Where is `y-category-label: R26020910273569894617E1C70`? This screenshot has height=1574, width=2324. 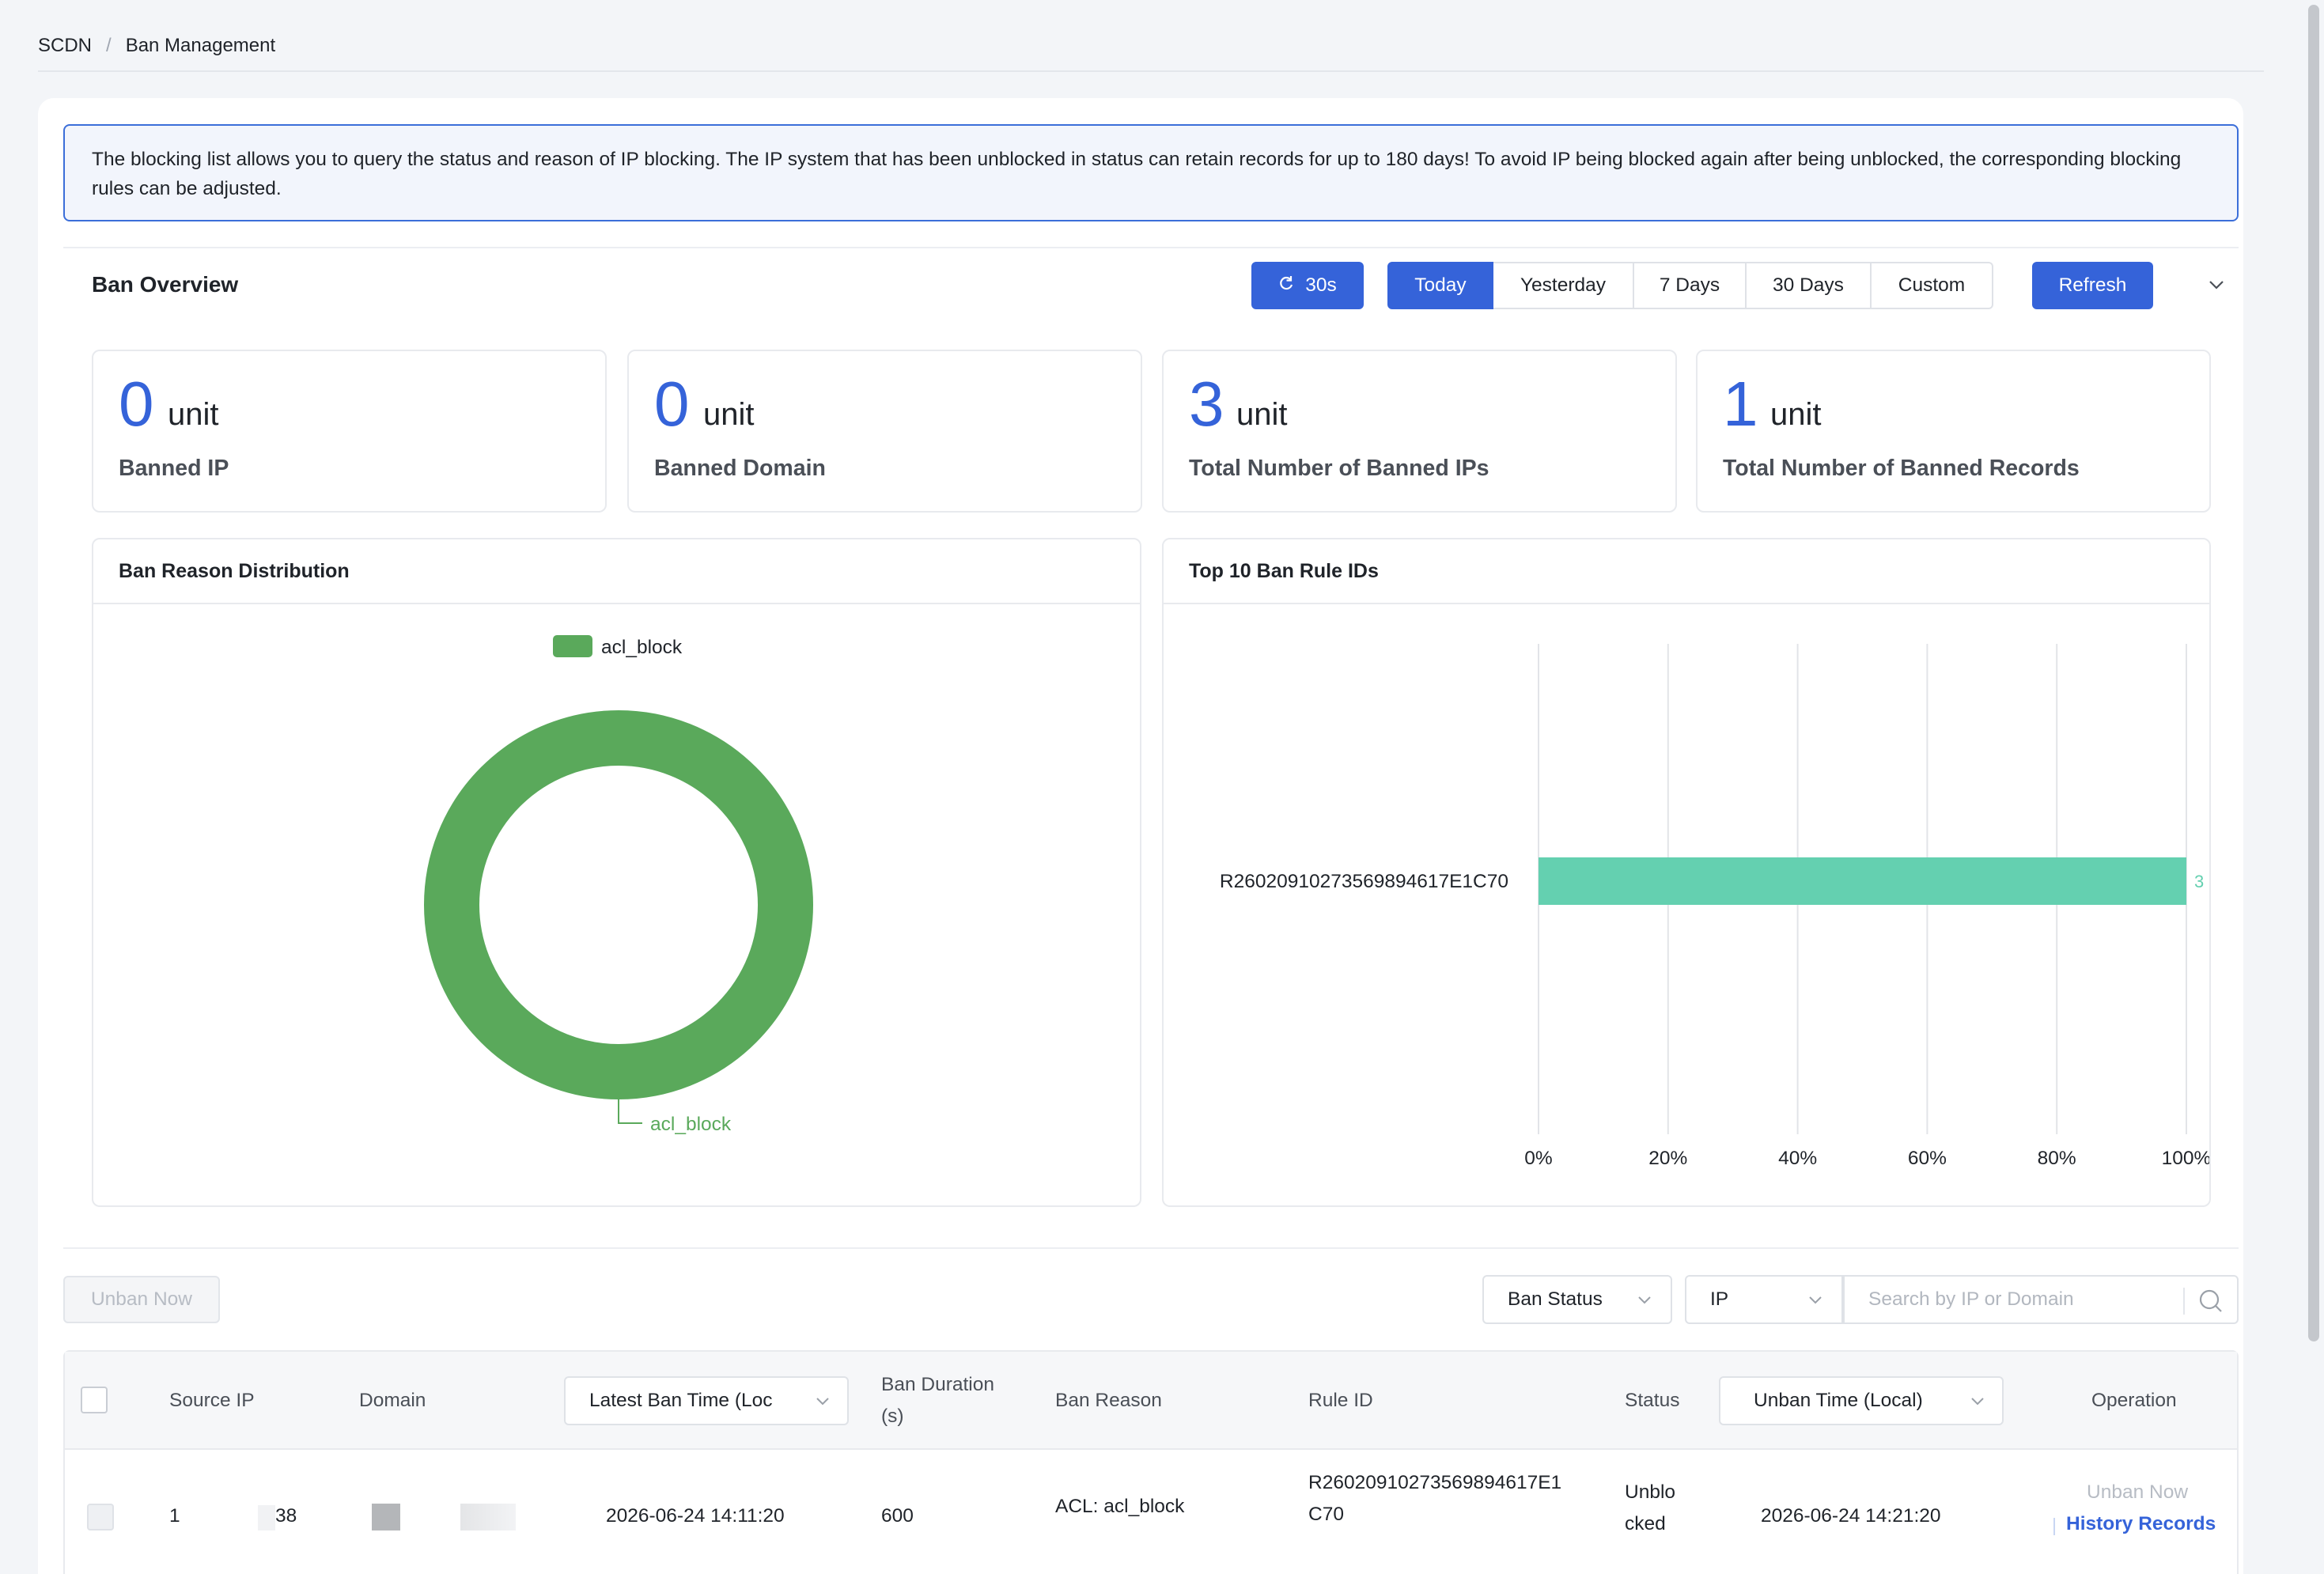 y-category-label: R26020910273569894617E1C70 is located at coordinates (1364, 881).